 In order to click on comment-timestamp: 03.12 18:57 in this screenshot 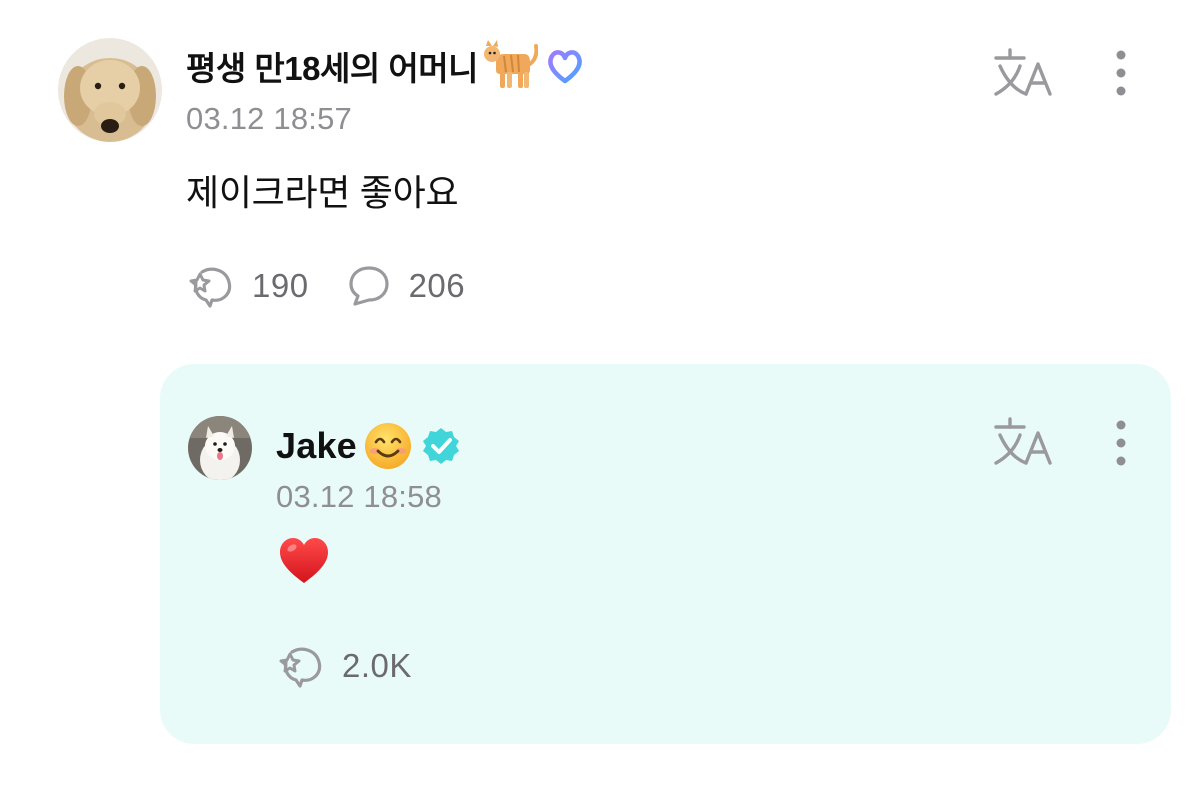, I will do `click(269, 118)`.